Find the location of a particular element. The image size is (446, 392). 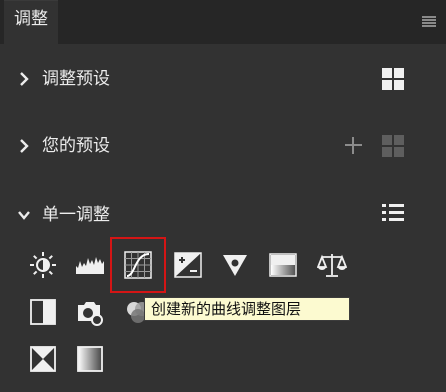

tab-adjustments: 调整 is located at coordinates (31, 22).